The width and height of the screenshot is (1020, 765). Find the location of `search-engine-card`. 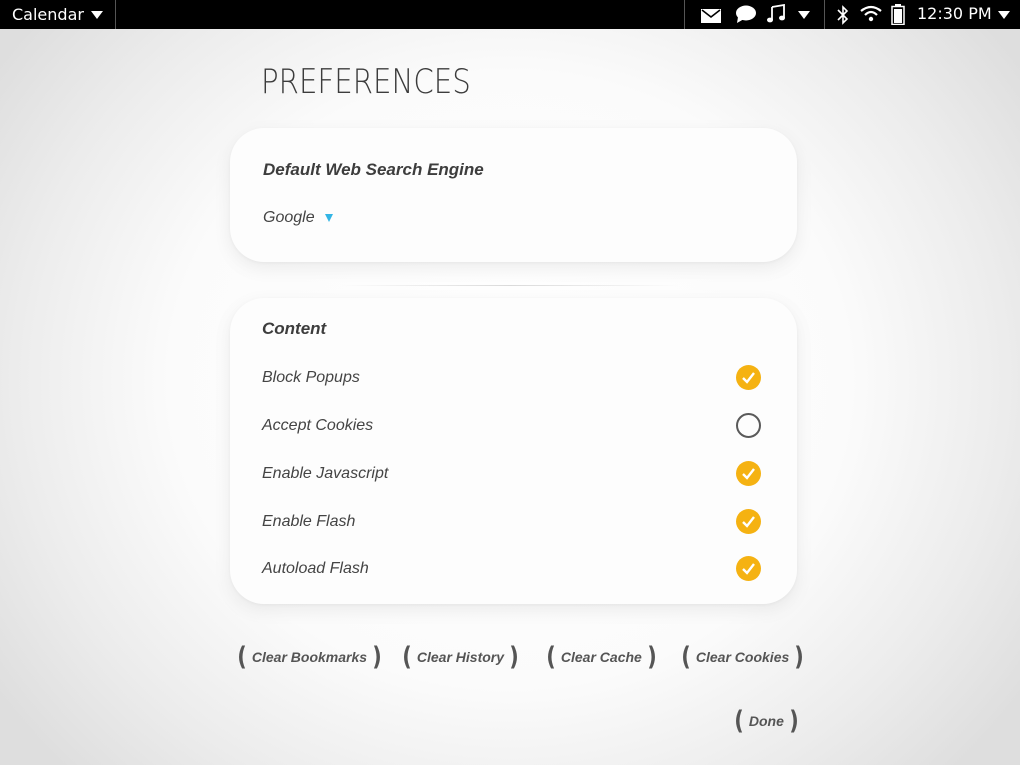

search-engine-card is located at coordinates (513, 195).